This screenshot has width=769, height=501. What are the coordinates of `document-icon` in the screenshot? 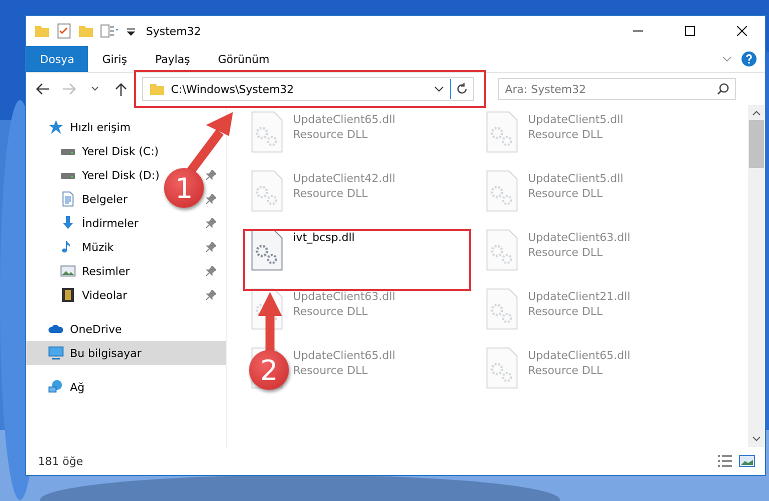 It's located at (68, 199).